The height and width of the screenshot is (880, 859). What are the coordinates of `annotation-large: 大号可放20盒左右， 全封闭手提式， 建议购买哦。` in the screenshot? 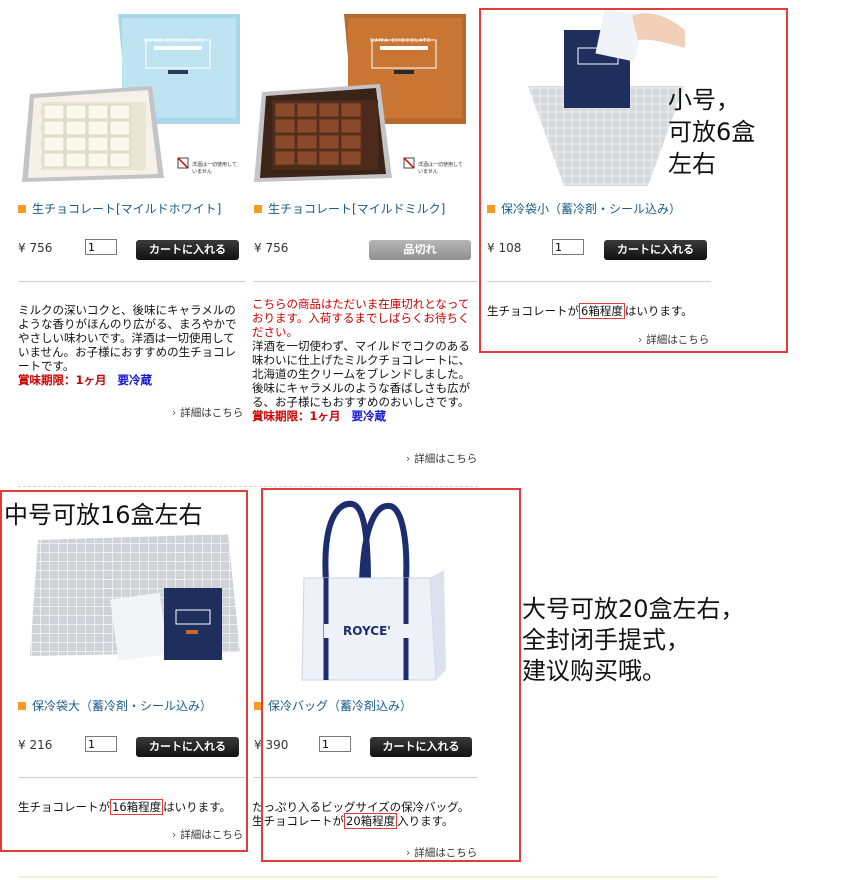 It's located at (633, 640).